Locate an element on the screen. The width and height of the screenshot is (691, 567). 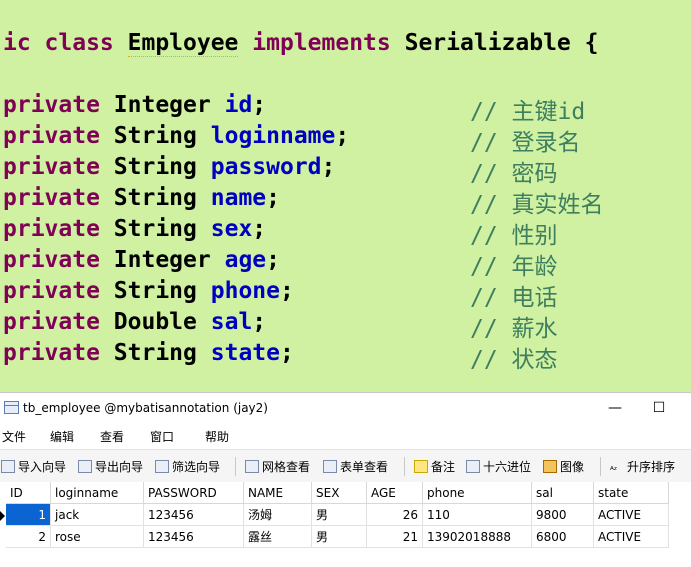
current-row-arrow-icon is located at coordinates (2, 516).